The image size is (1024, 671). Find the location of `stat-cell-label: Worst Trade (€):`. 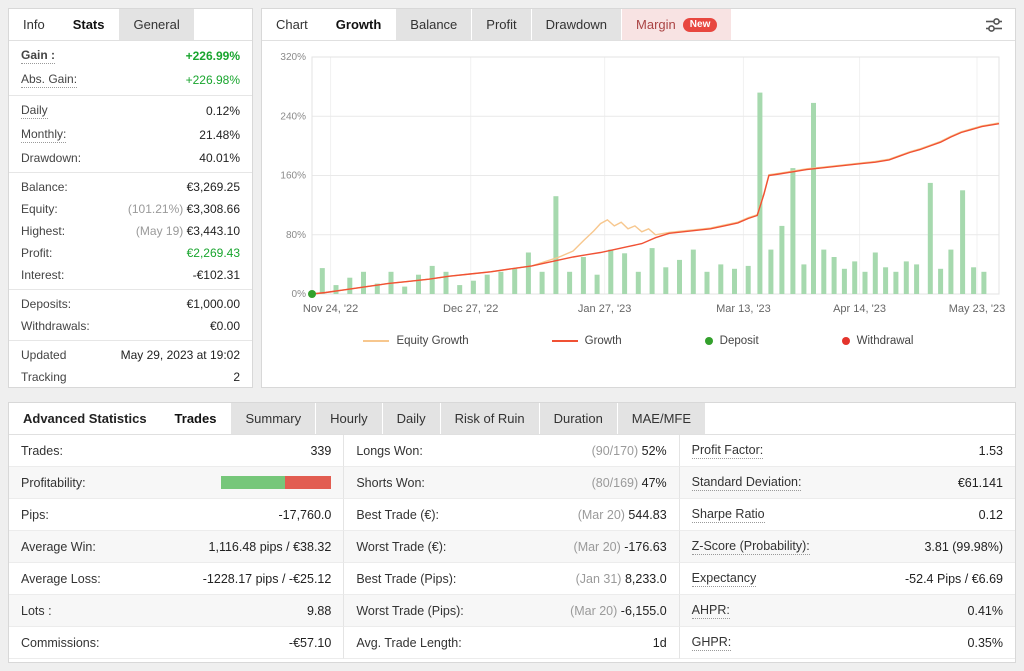

stat-cell-label: Worst Trade (€): is located at coordinates (401, 546).